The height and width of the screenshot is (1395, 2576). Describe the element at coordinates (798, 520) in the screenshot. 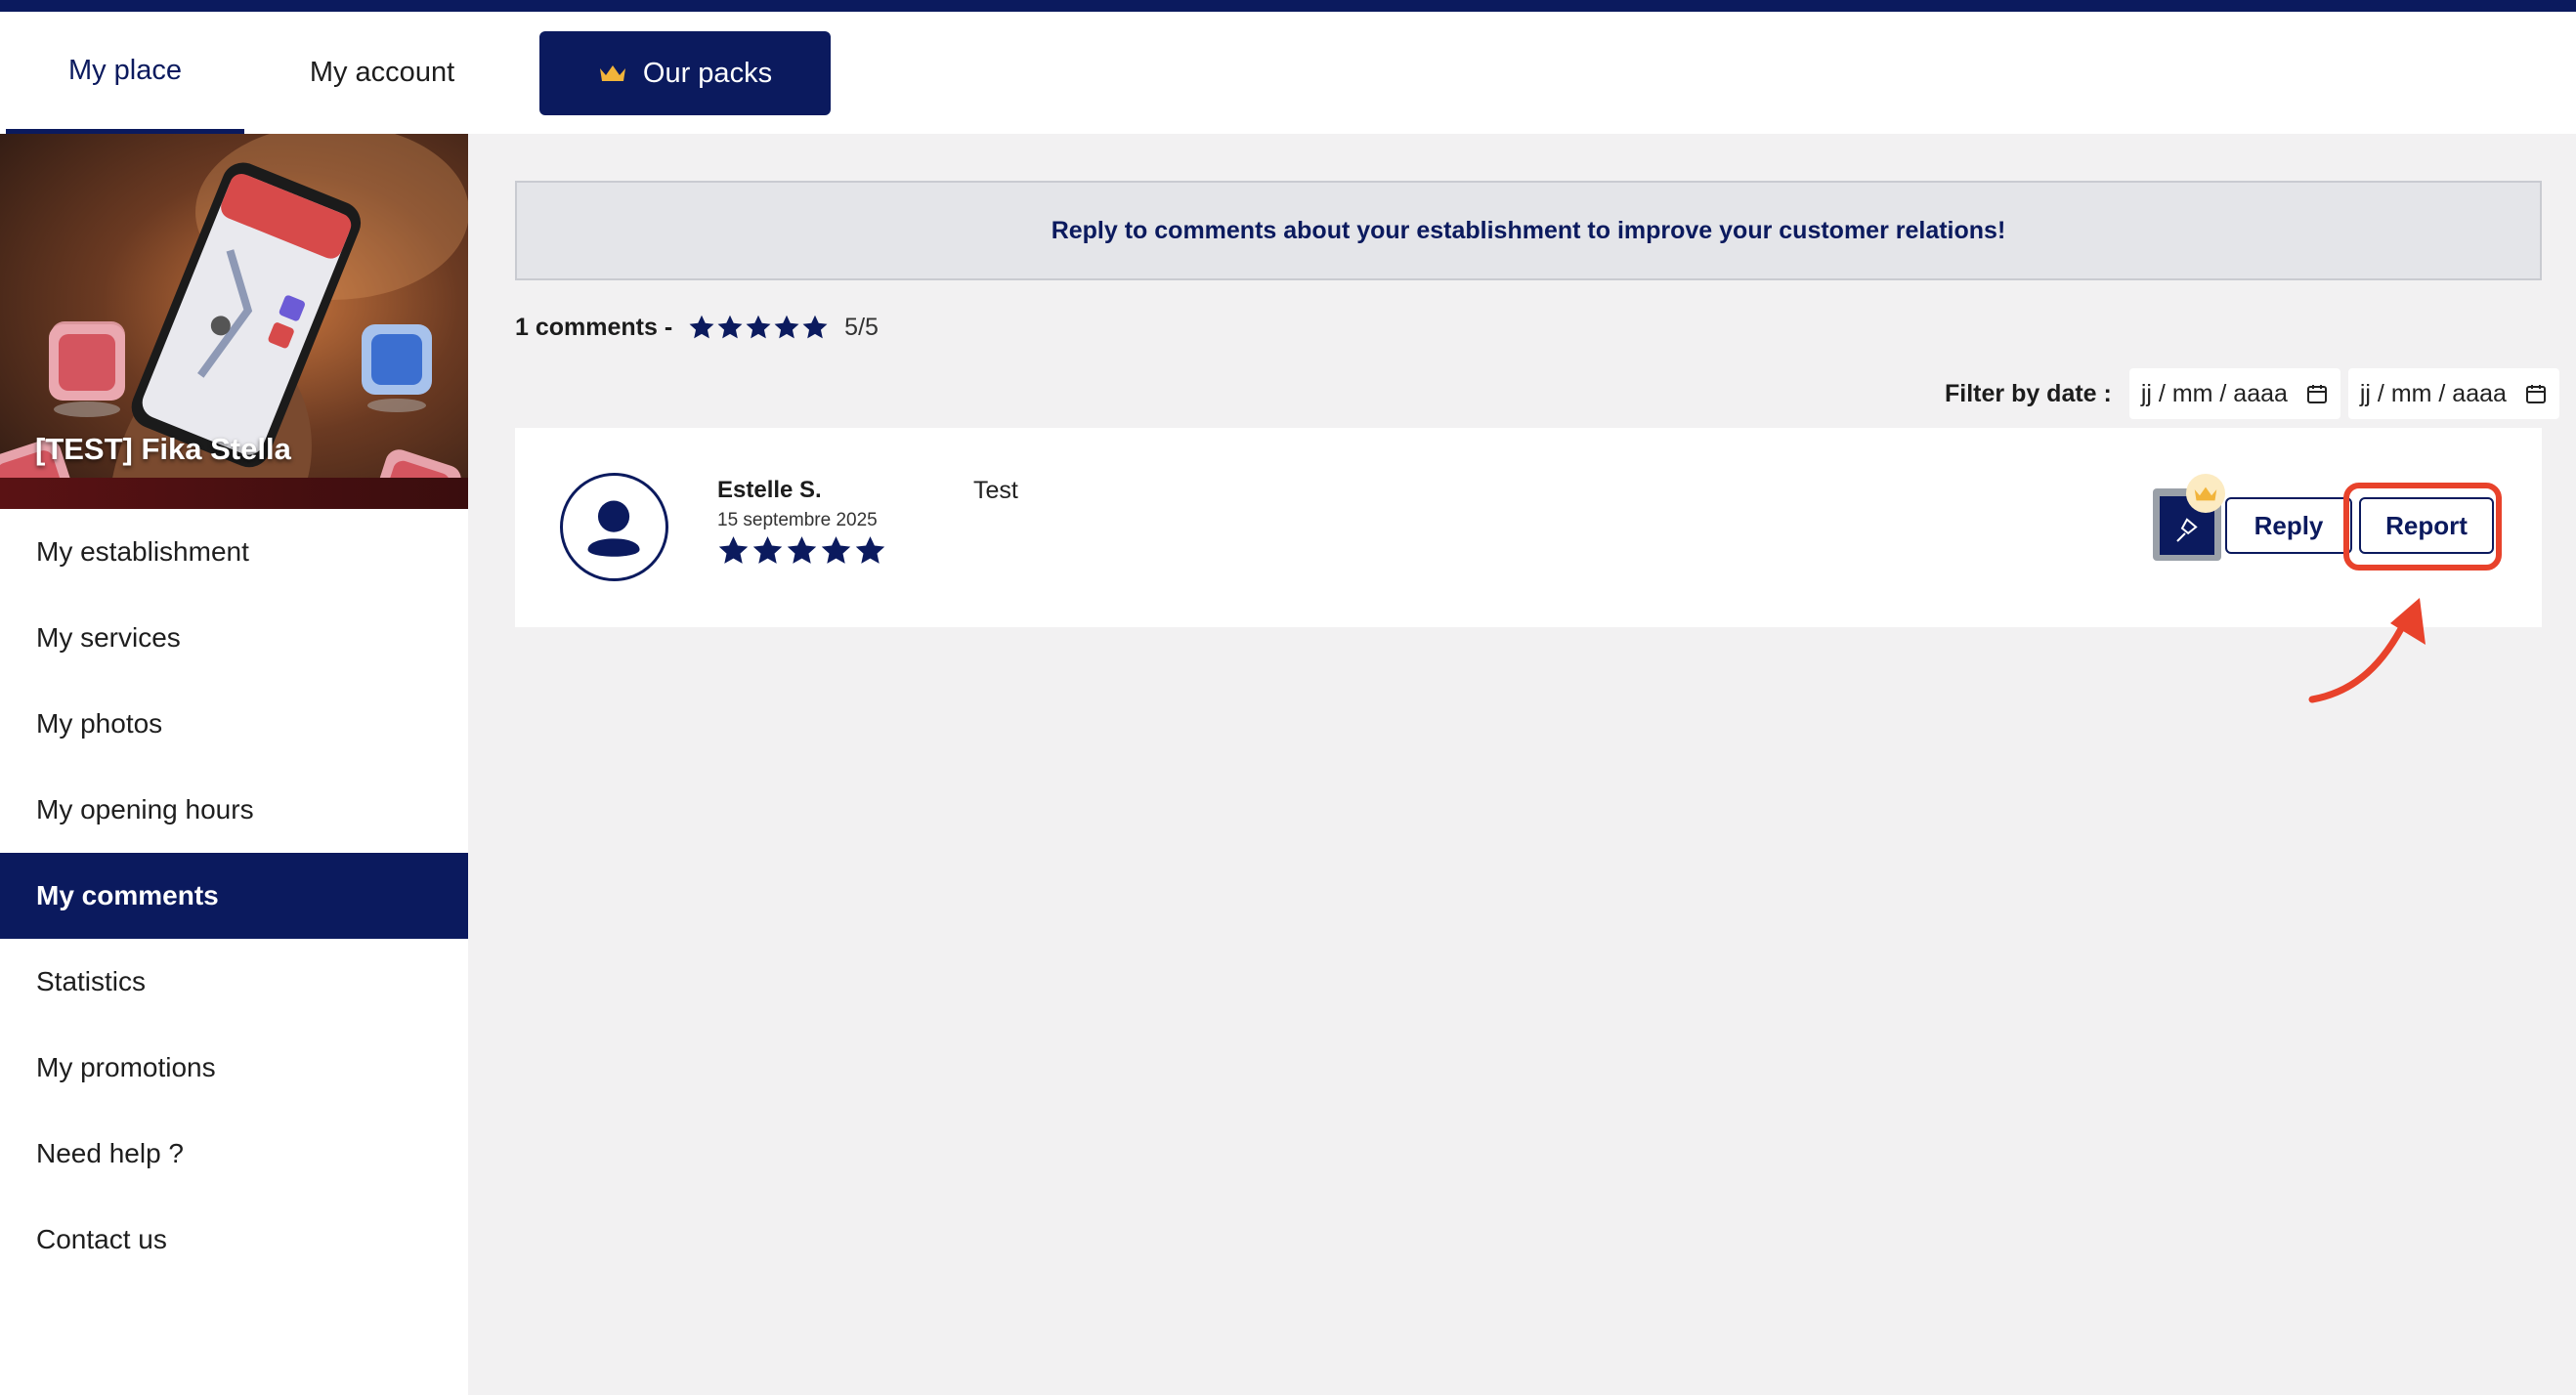

I see `comment-date: 15 septembre 2025` at that location.